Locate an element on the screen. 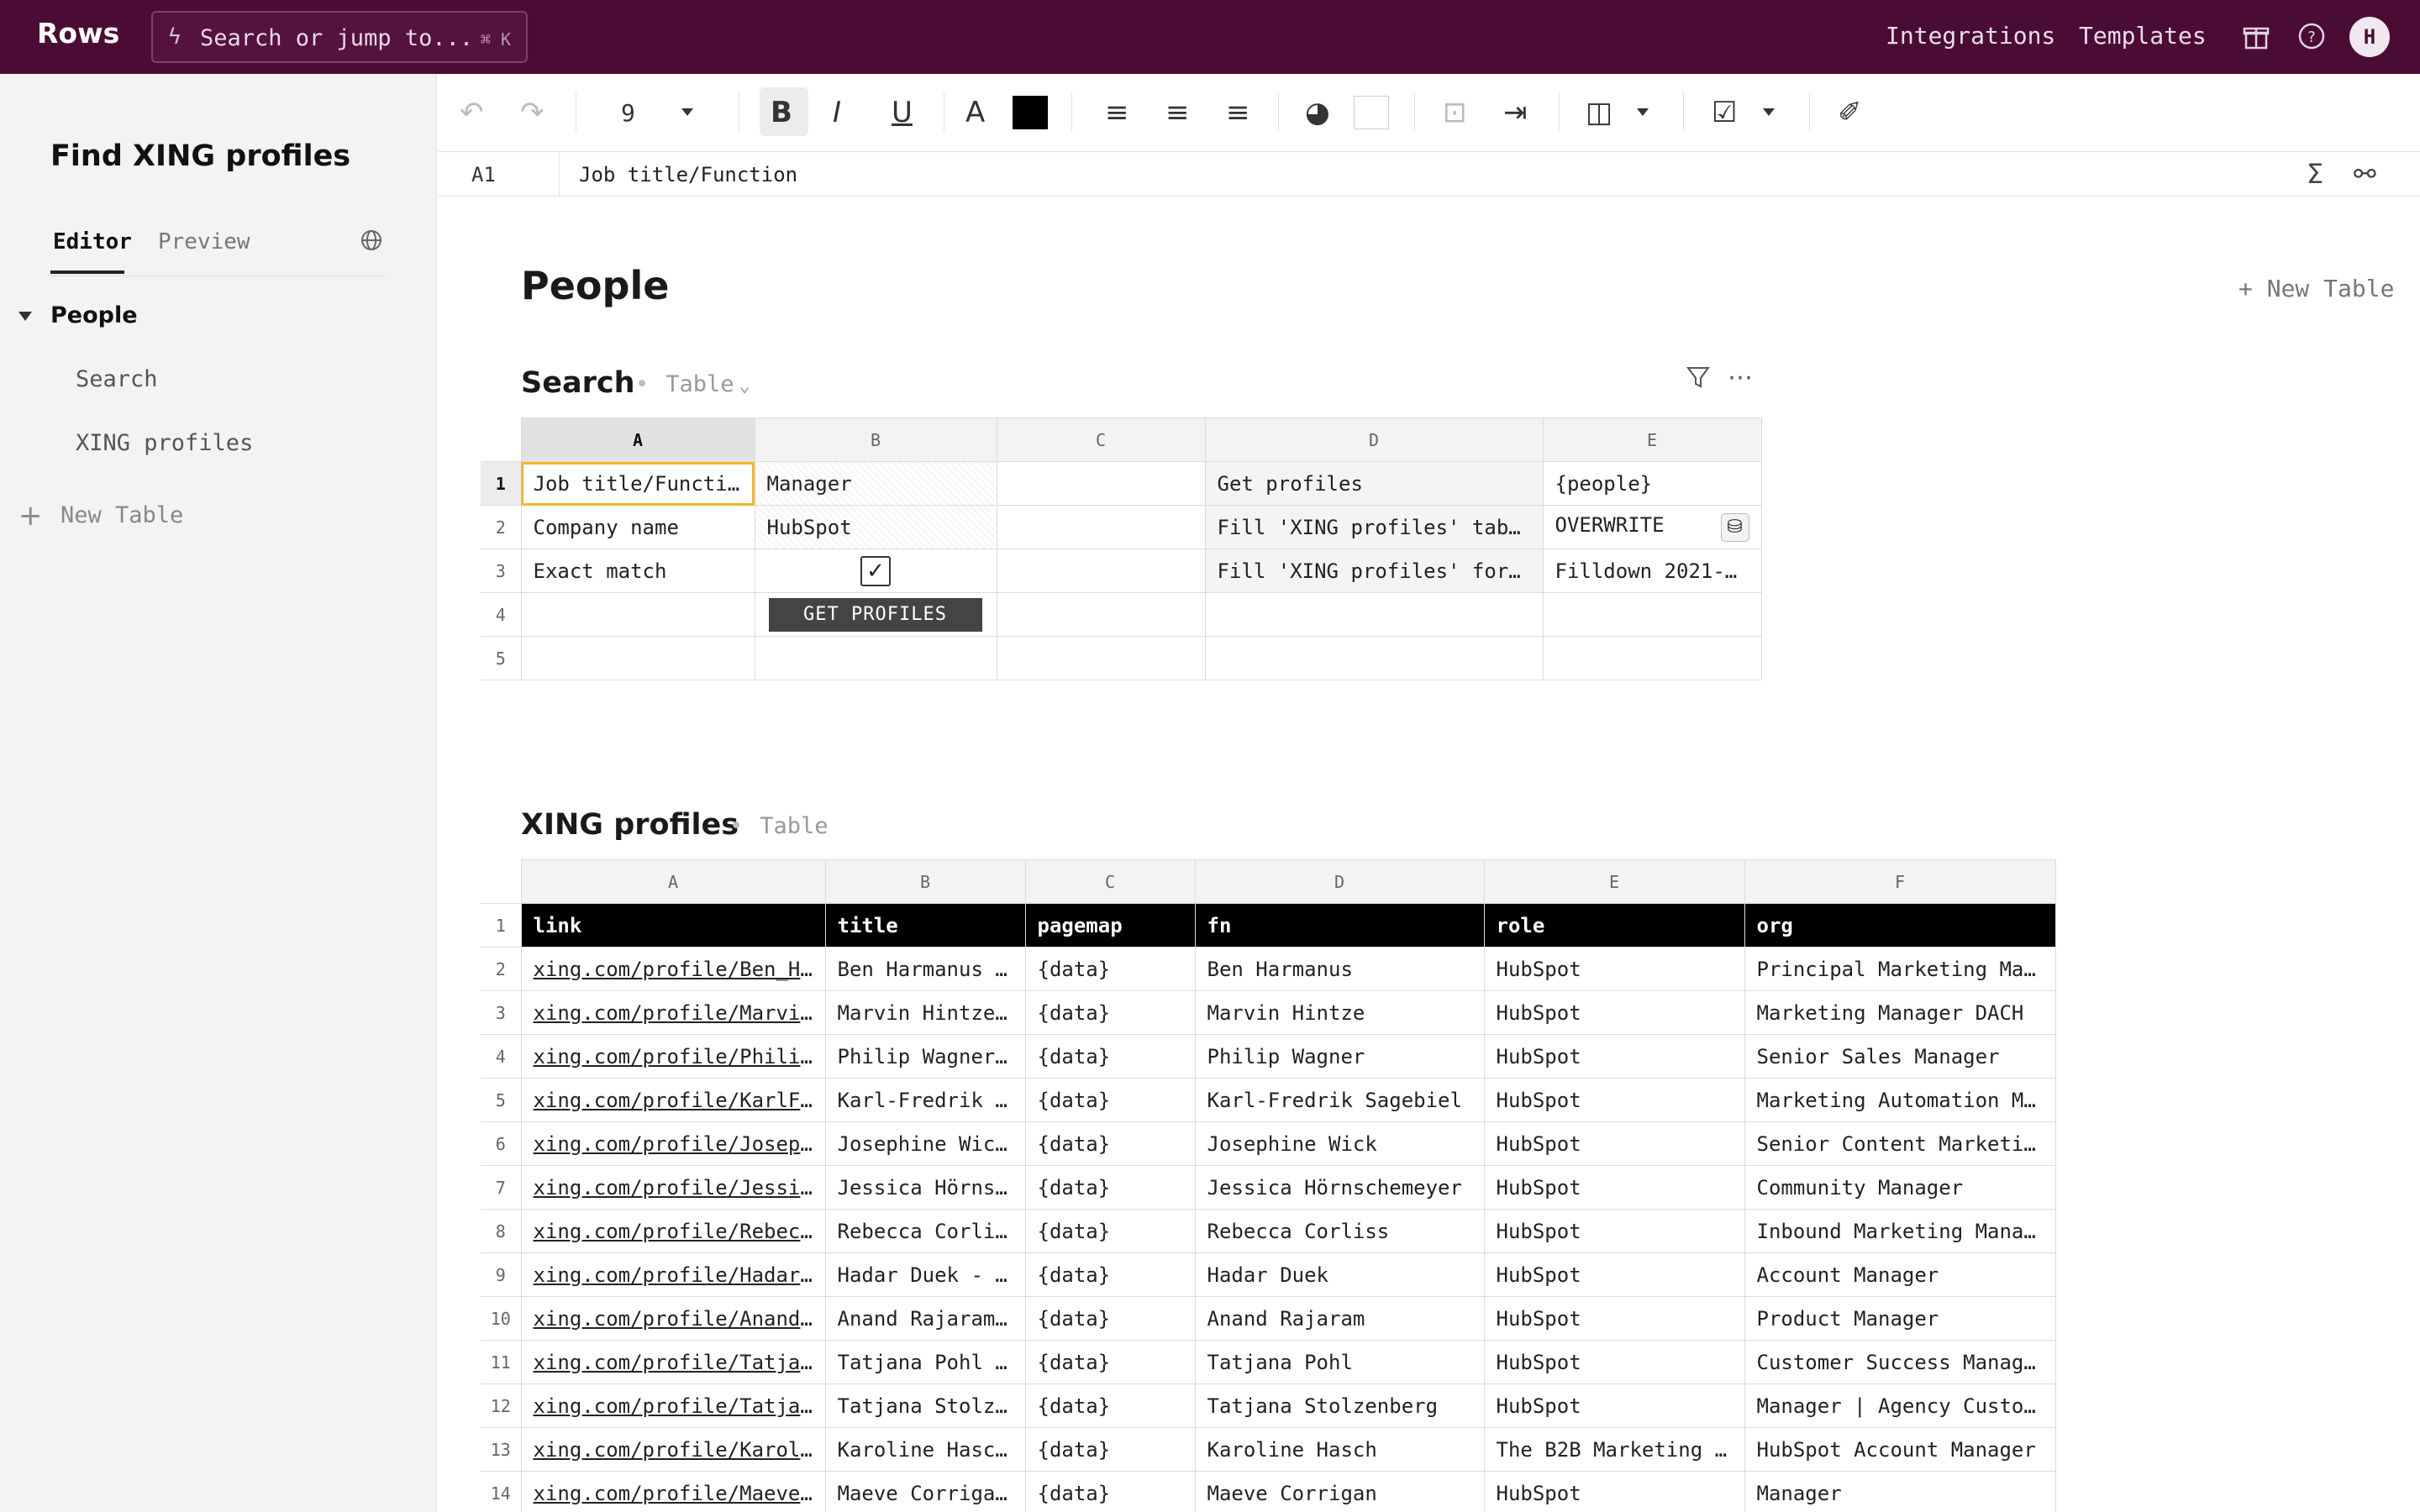 Image resolution: width=2420 pixels, height=1512 pixels. nav-integrations: Integrations is located at coordinates (1971, 36).